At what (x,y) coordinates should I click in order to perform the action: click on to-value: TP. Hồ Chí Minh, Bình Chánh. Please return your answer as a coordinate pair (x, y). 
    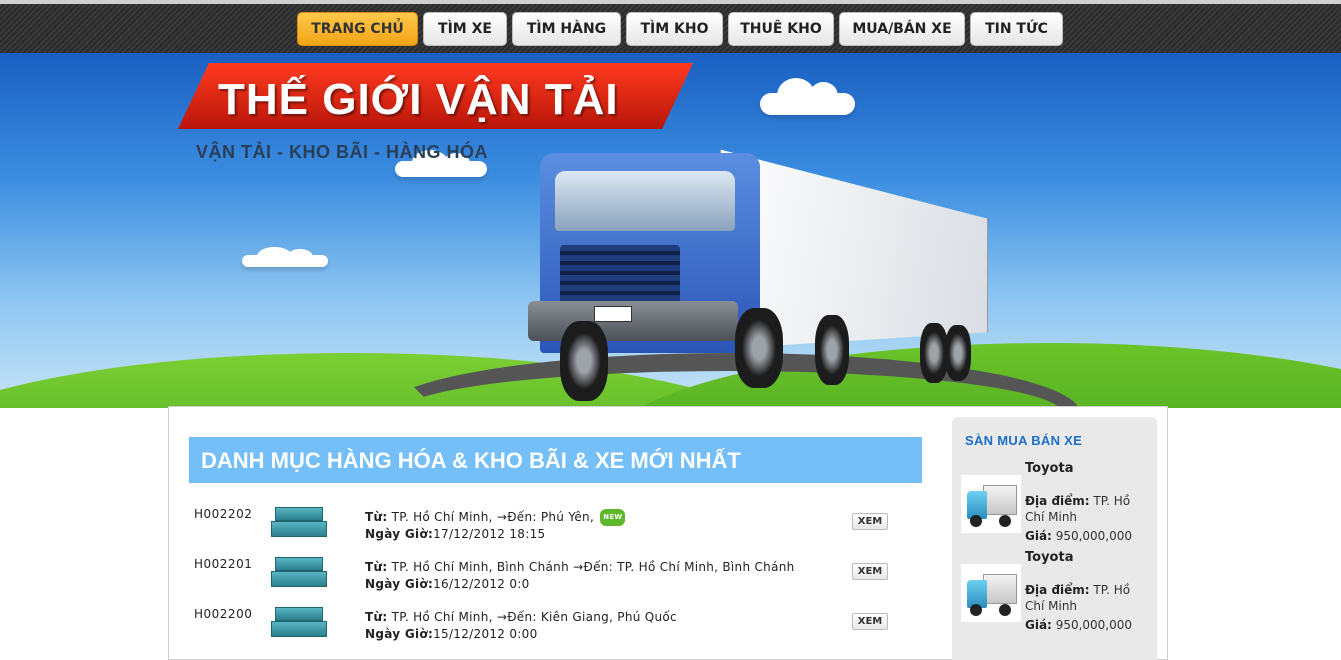
    Looking at the image, I should click on (706, 567).